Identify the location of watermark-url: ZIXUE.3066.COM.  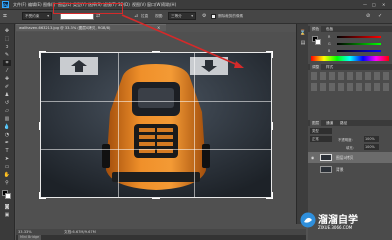
(335, 227).